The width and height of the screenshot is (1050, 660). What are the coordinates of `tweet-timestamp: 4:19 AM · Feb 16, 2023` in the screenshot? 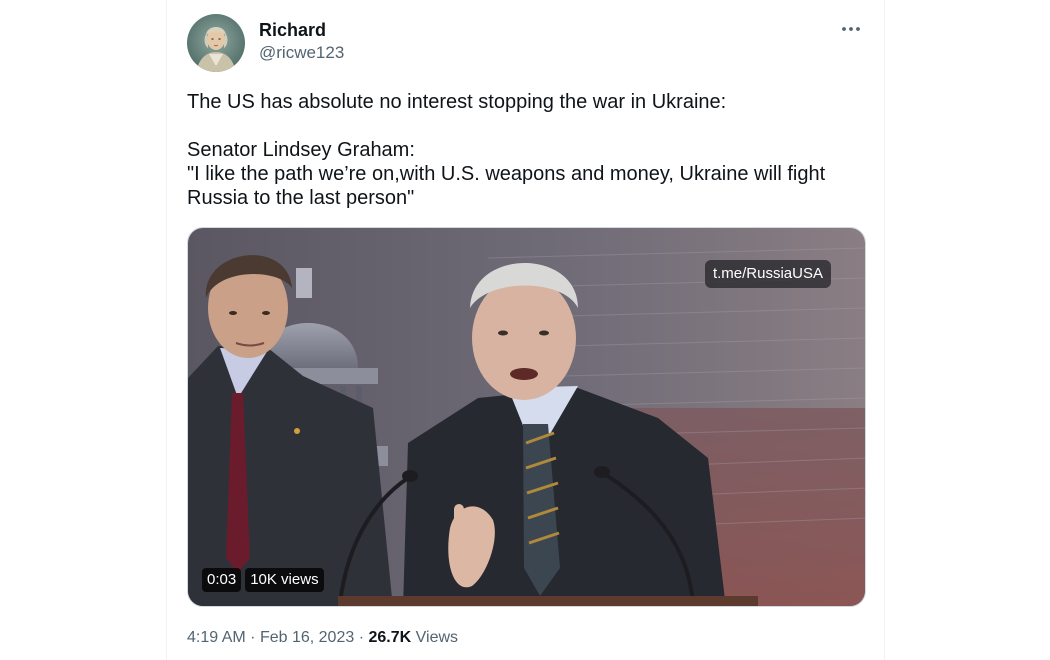 It's located at (270, 637).